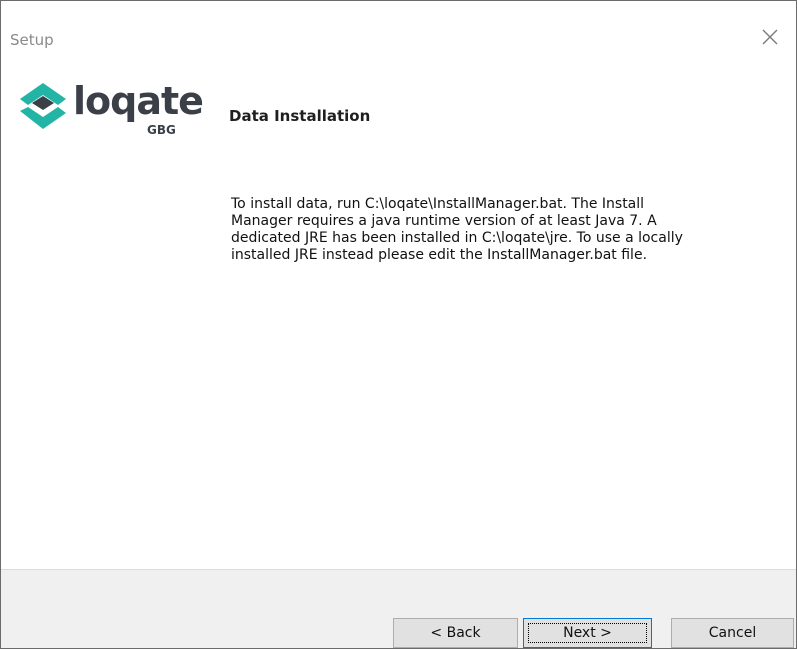  What do you see at coordinates (300, 116) in the screenshot?
I see `page-heading: Data Installation` at bounding box center [300, 116].